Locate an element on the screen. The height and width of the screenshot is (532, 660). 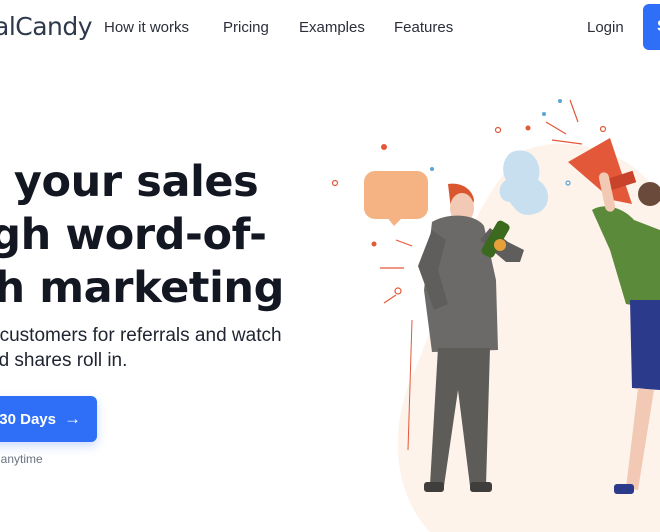
hero-headline: w your sales ugh word-of- ıth marketing is located at coordinates (142, 235).